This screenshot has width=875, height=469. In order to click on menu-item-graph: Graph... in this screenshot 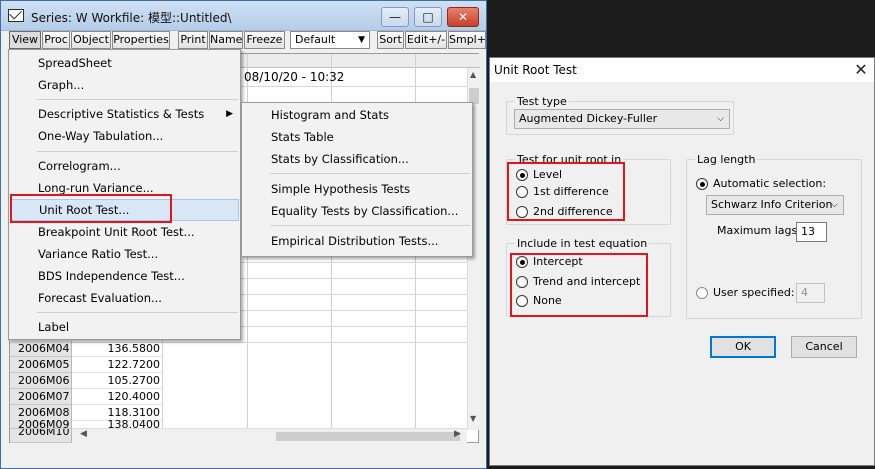, I will do `click(124, 85)`.